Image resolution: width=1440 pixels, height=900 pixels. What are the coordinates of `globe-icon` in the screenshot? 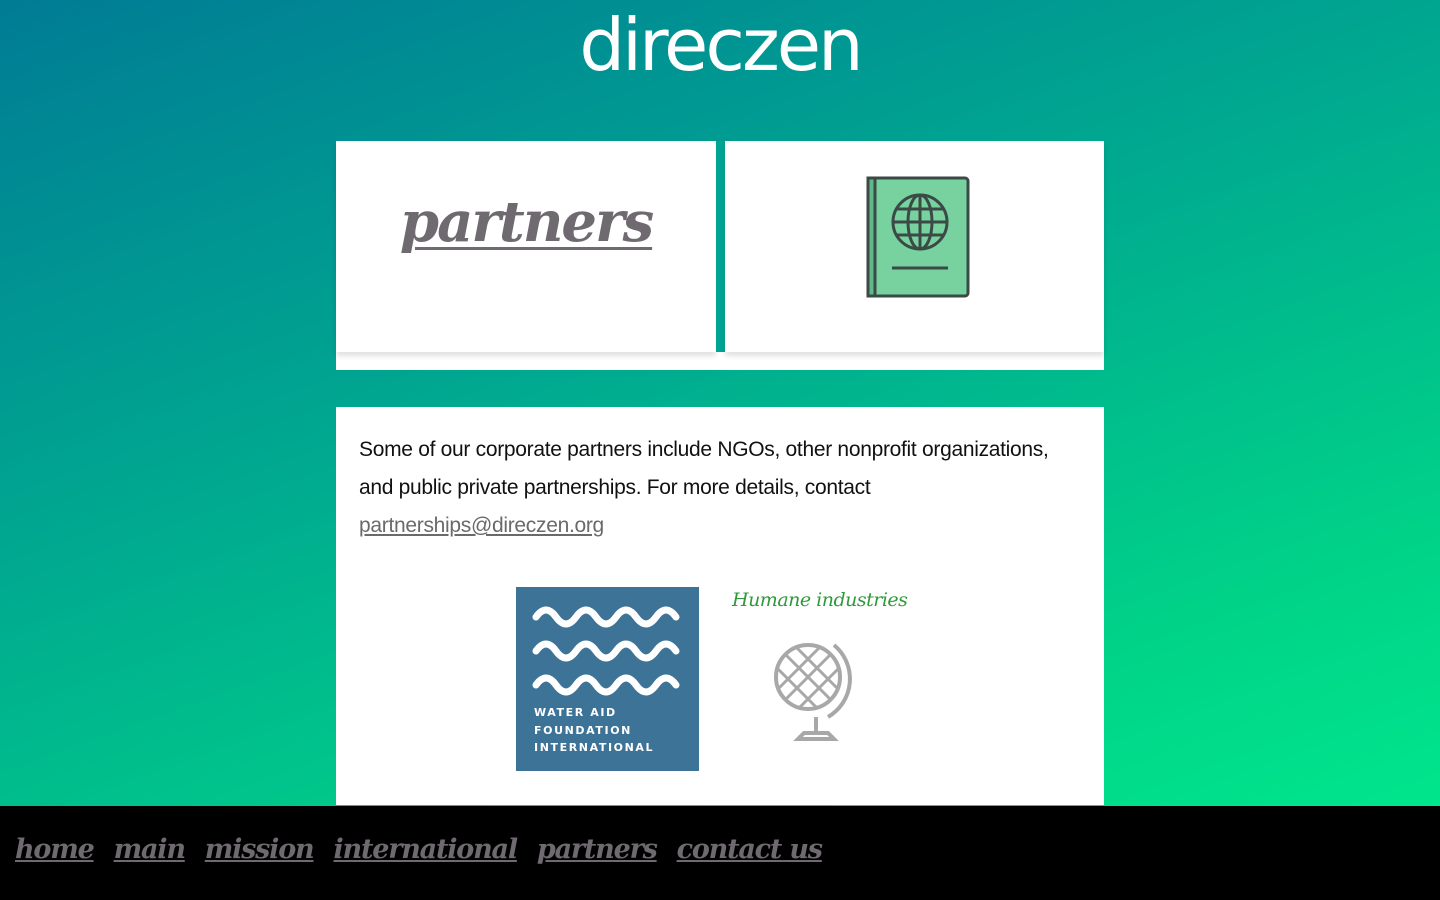 It's located at (813, 692).